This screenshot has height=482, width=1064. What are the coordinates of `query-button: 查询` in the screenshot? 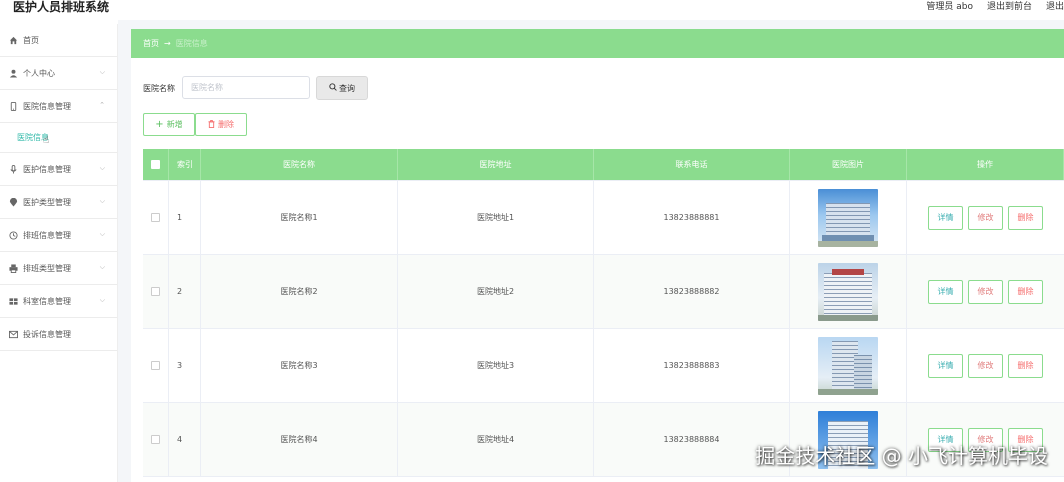 It's located at (342, 88).